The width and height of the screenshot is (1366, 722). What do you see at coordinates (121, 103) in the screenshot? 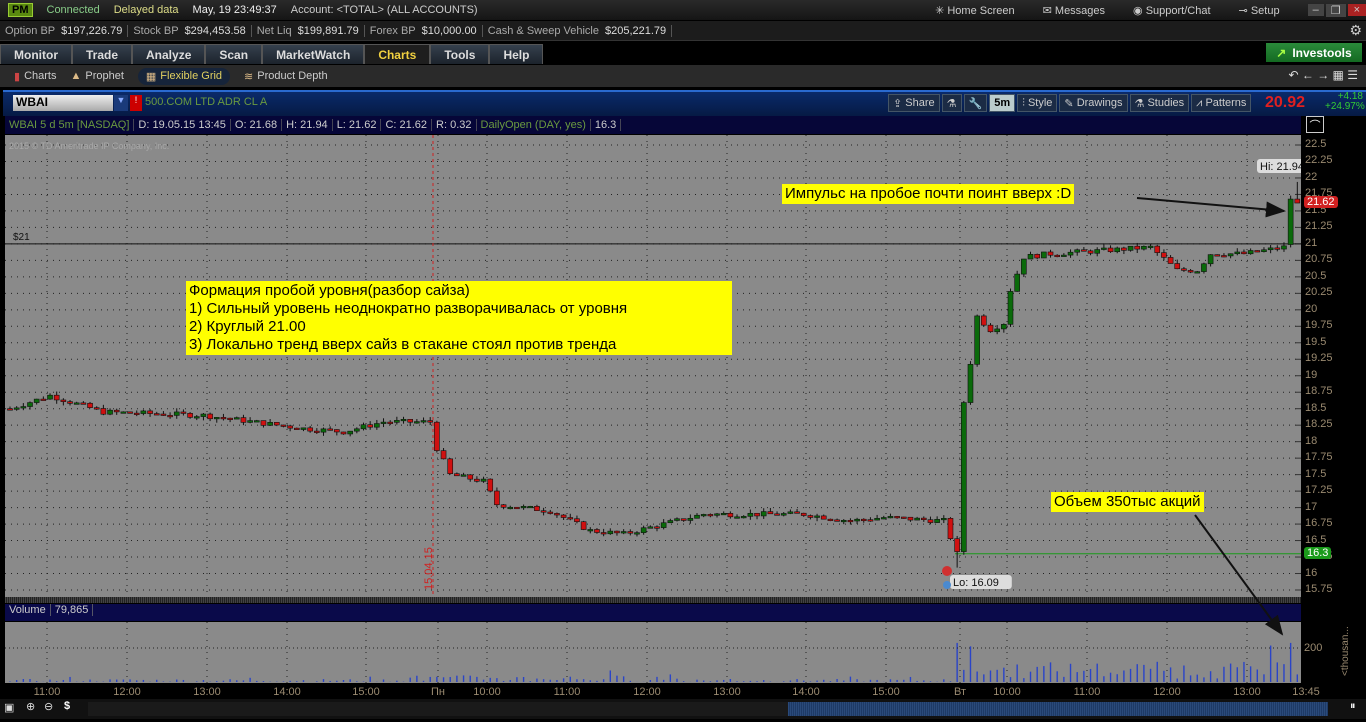
I see `symbol-dropdown-icon: ▼` at bounding box center [121, 103].